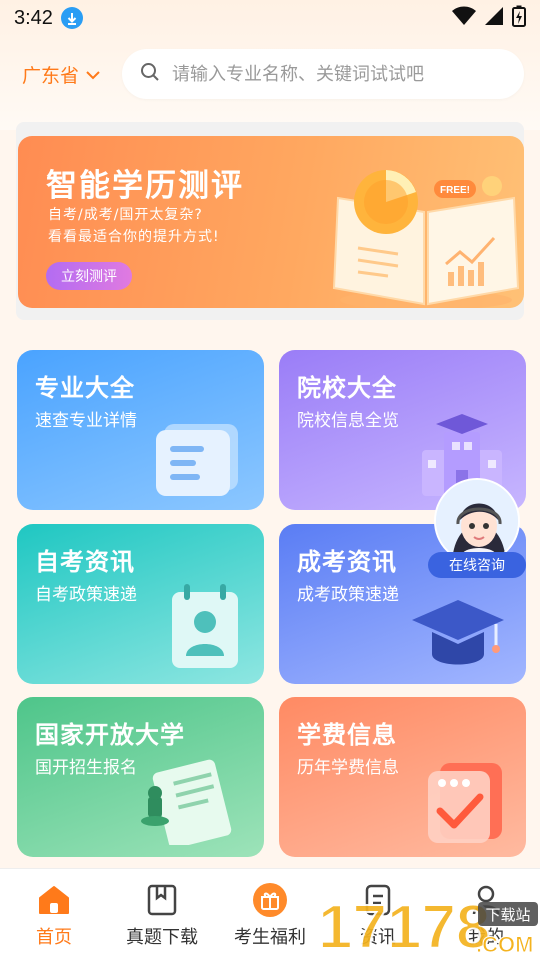 The height and width of the screenshot is (960, 540). Describe the element at coordinates (85, 388) in the screenshot. I see `card-title: 专业大全` at that location.